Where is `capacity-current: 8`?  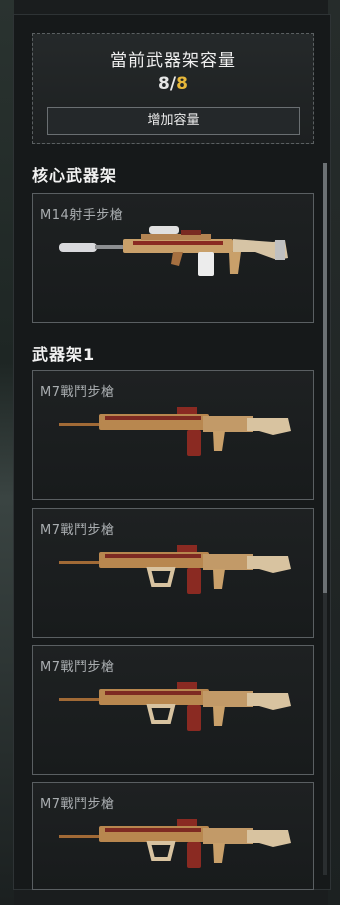
capacity-current: 8 is located at coordinates (164, 84).